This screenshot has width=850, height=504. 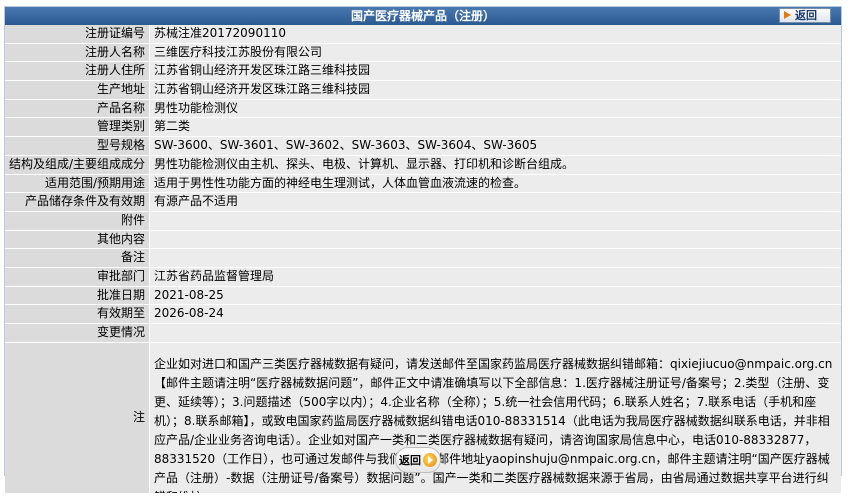 What do you see at coordinates (410, 460) in the screenshot?
I see `back-button-bottom-label: 返回` at bounding box center [410, 460].